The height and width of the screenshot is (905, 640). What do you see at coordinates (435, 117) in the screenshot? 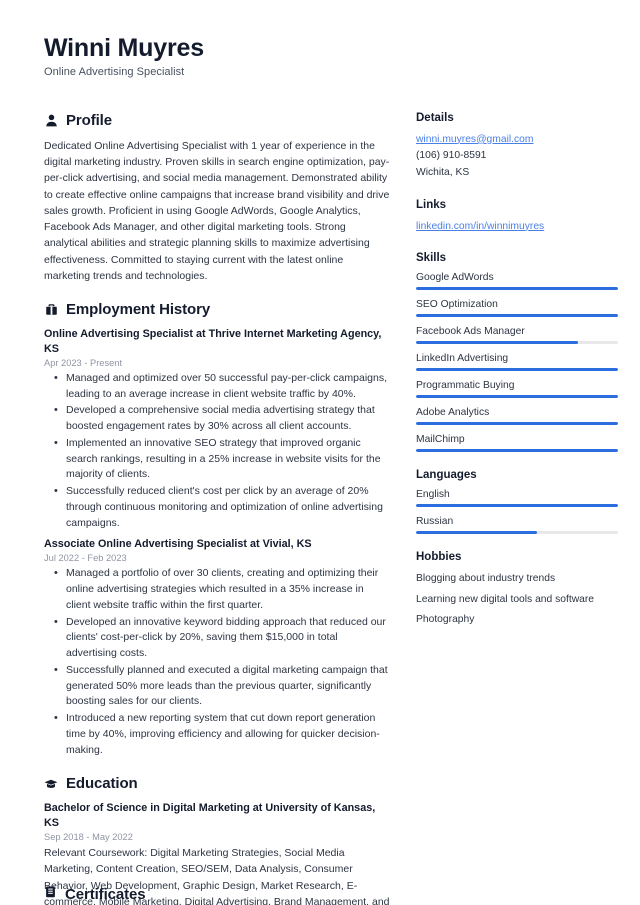
I see `sidebar-title-details: Details` at bounding box center [435, 117].